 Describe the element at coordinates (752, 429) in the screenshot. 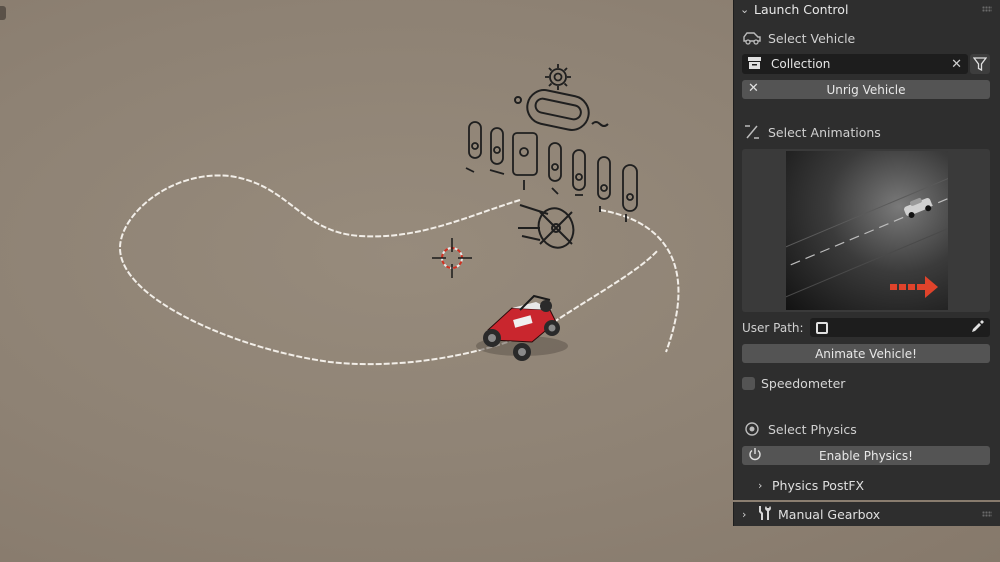

I see `physics-icon` at that location.